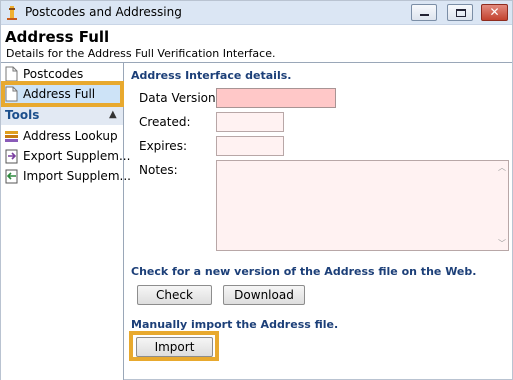  I want to click on data-version-label: Data Version:, so click(179, 98).